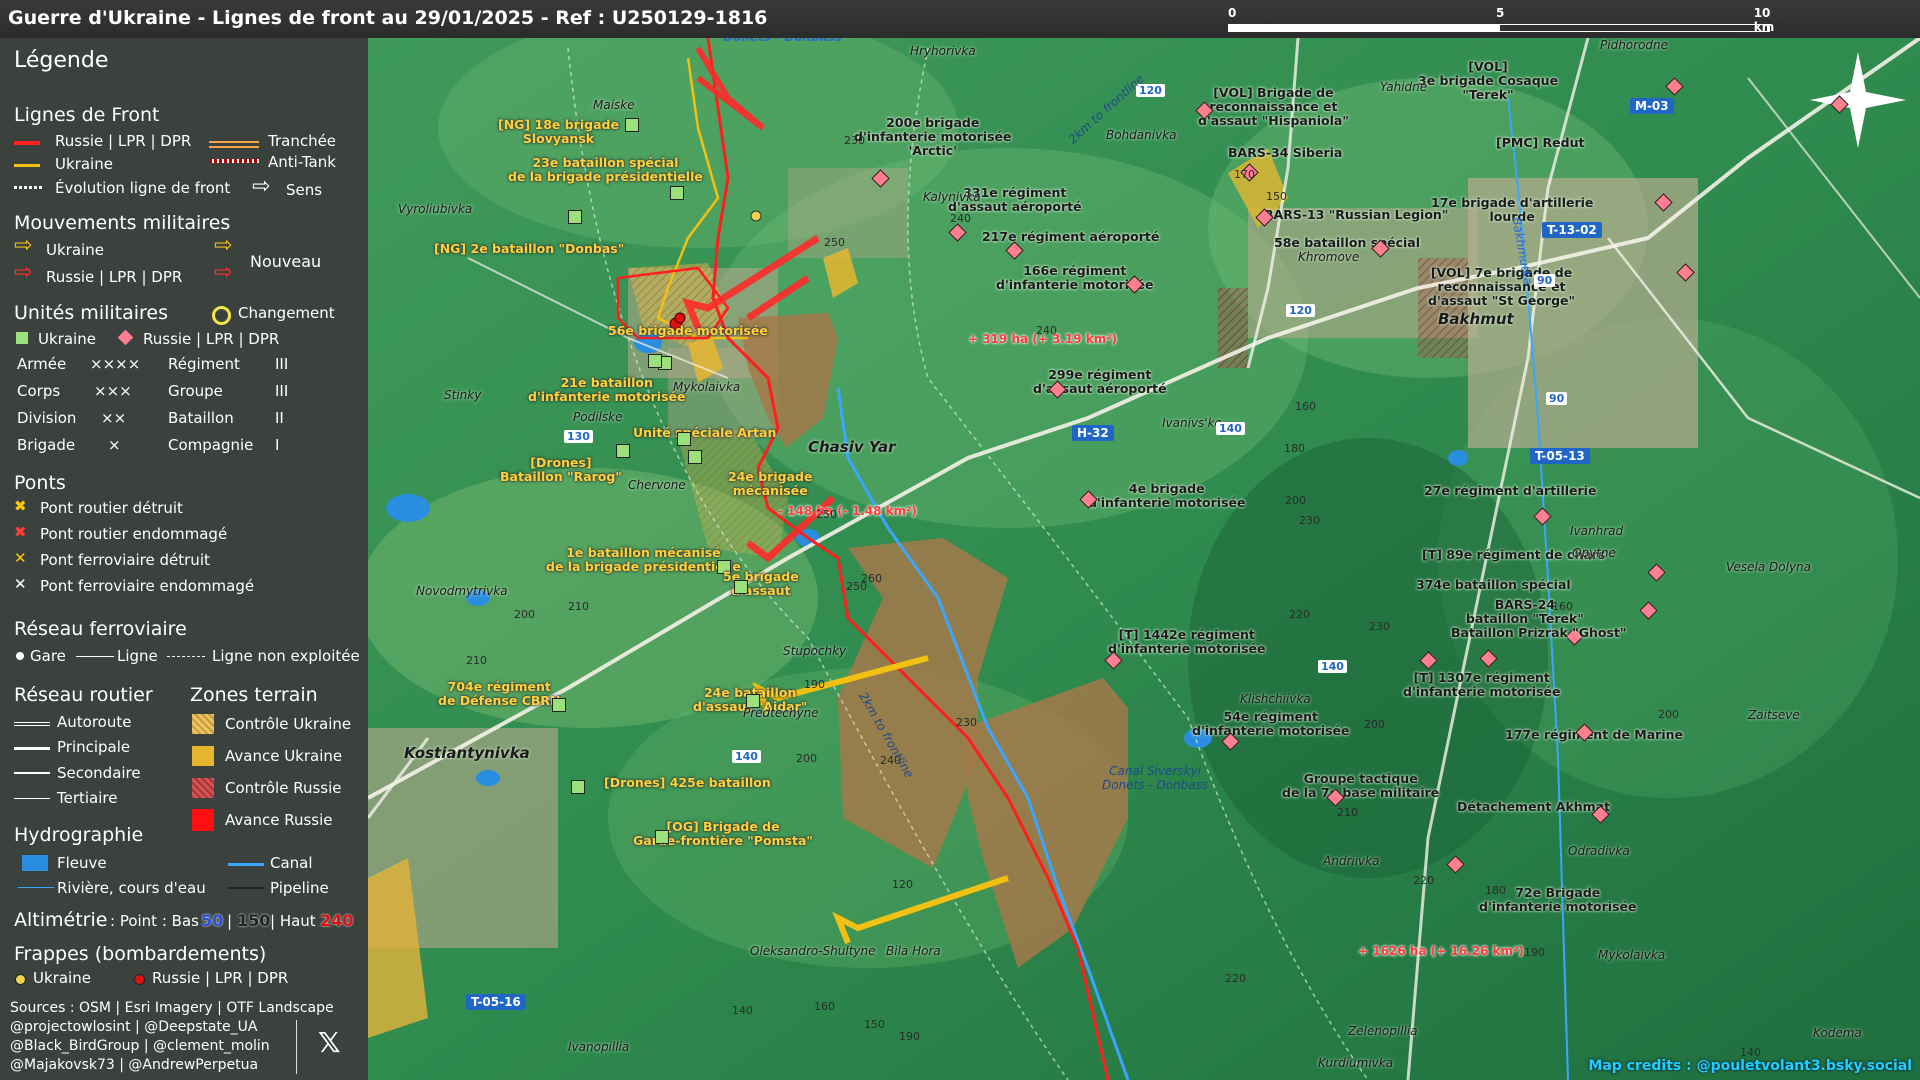 This screenshot has width=1920, height=1080. What do you see at coordinates (113, 391) in the screenshot?
I see `unit-row-1-b: ×××` at bounding box center [113, 391].